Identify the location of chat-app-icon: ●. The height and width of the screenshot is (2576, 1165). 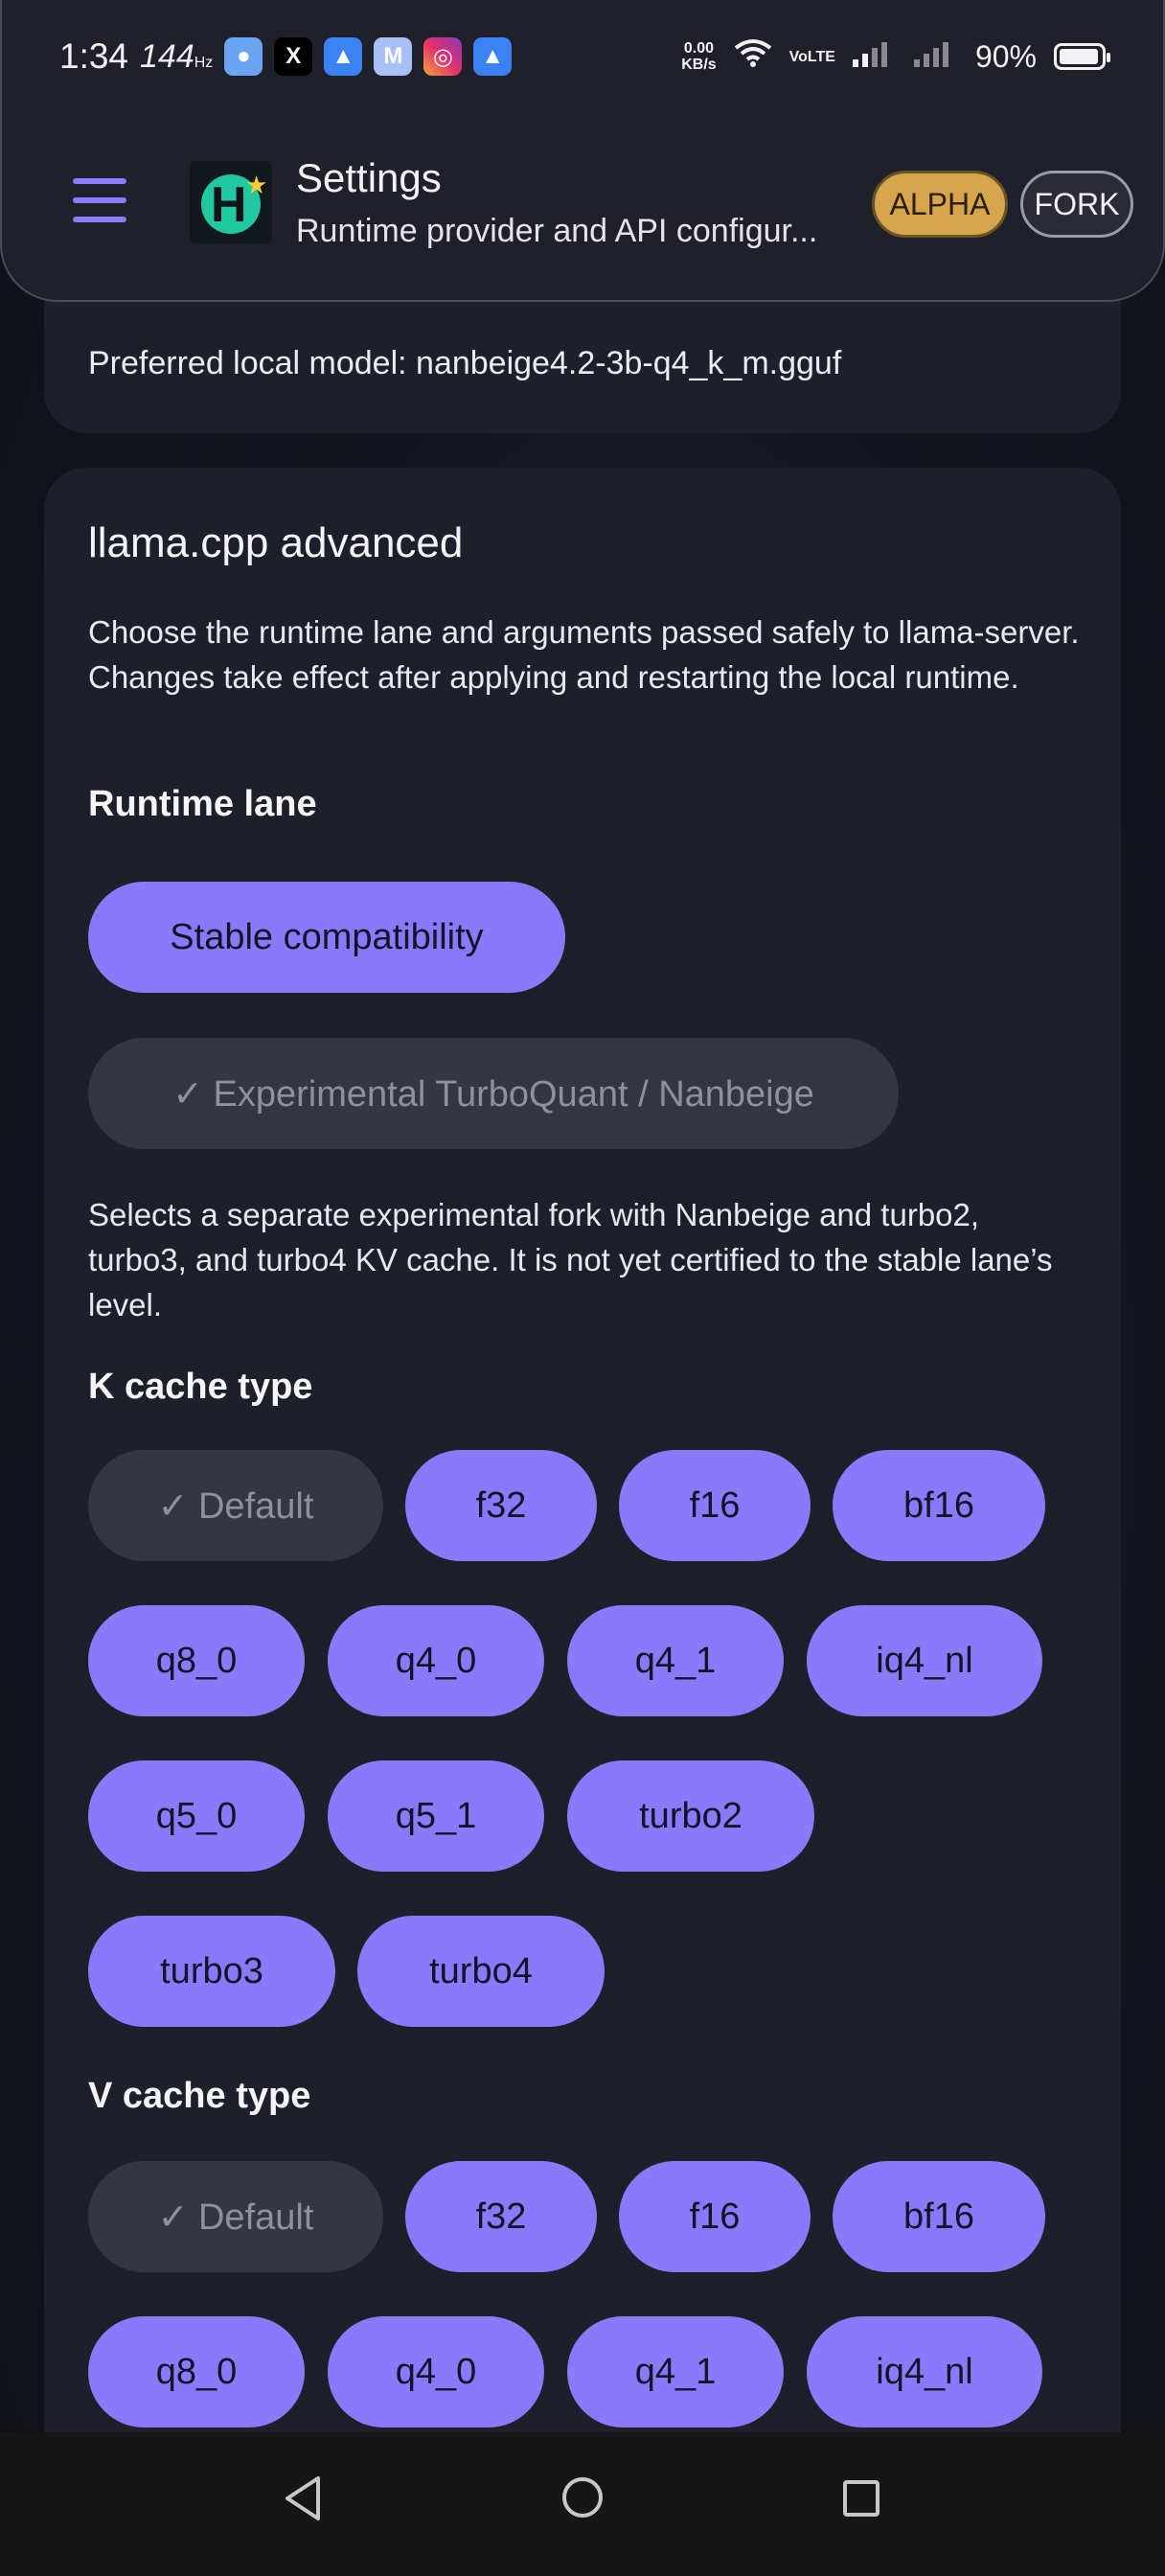
(244, 56).